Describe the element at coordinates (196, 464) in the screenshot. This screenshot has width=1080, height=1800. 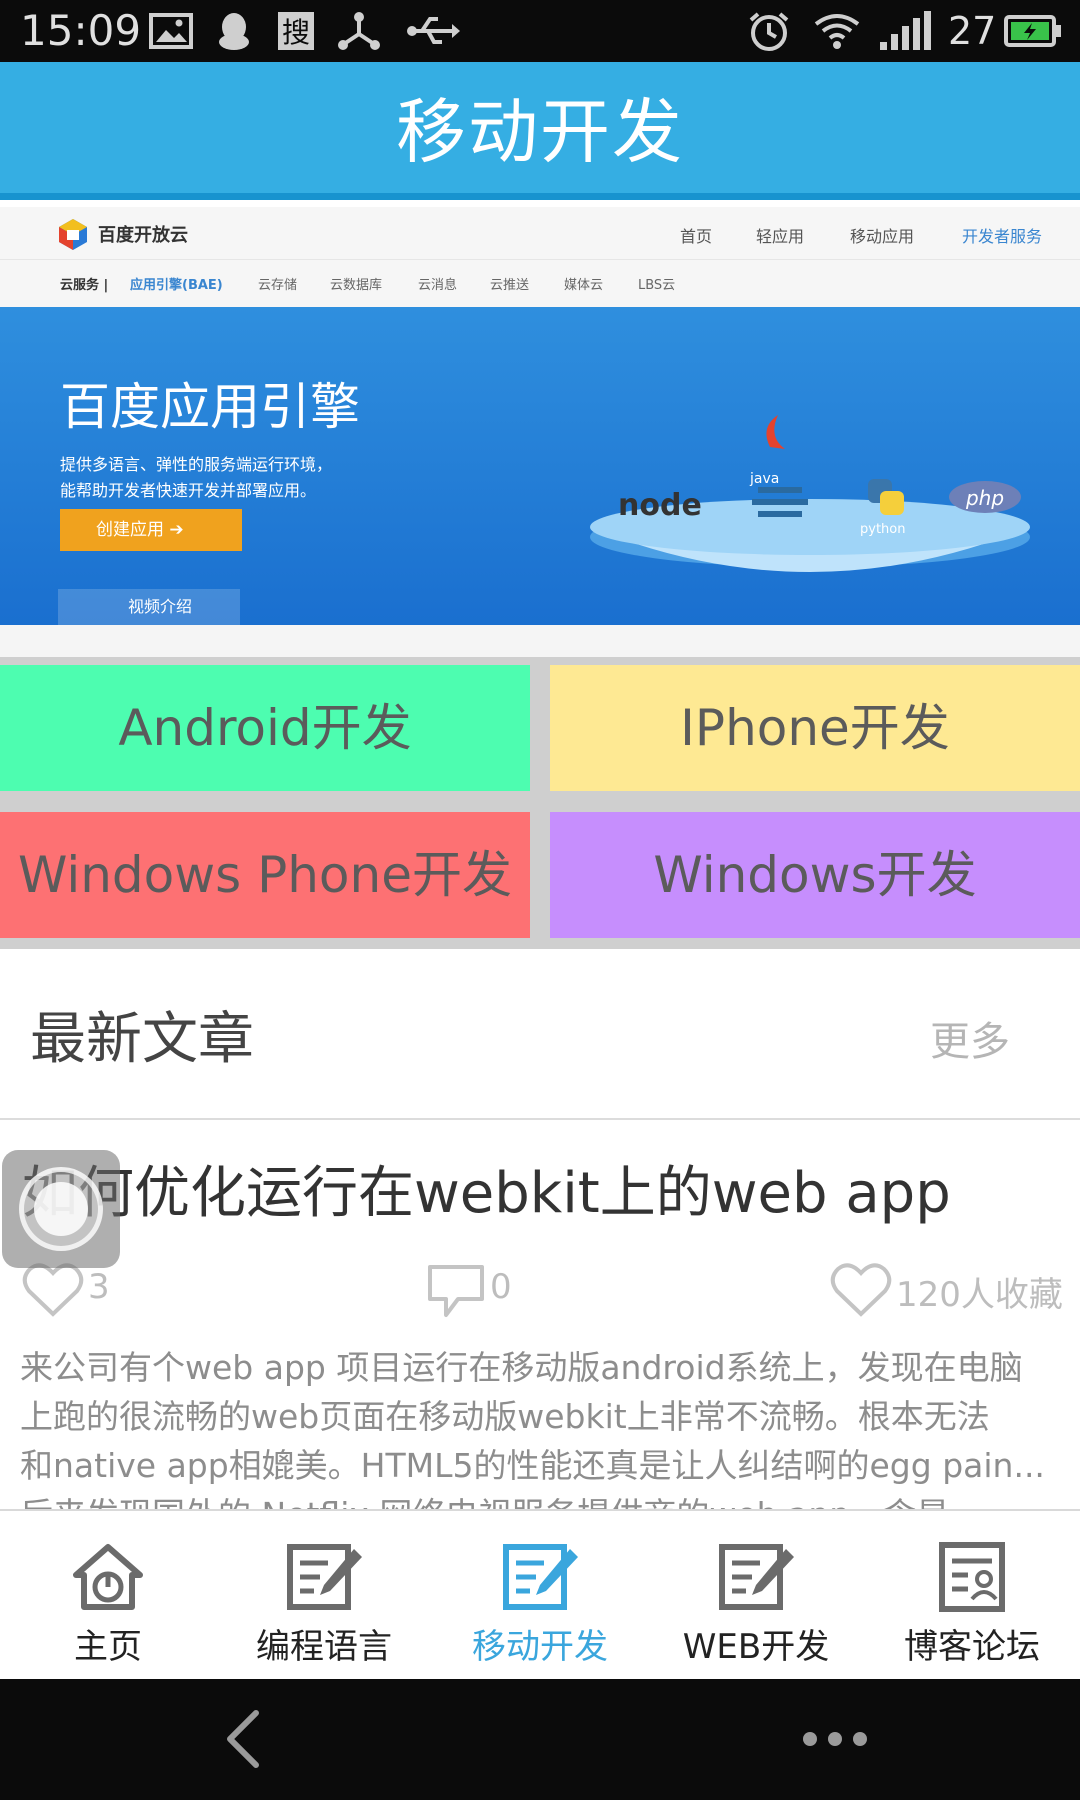
I see `banner-description: 提供多语言、弹性的服务端运行环境，` at that location.